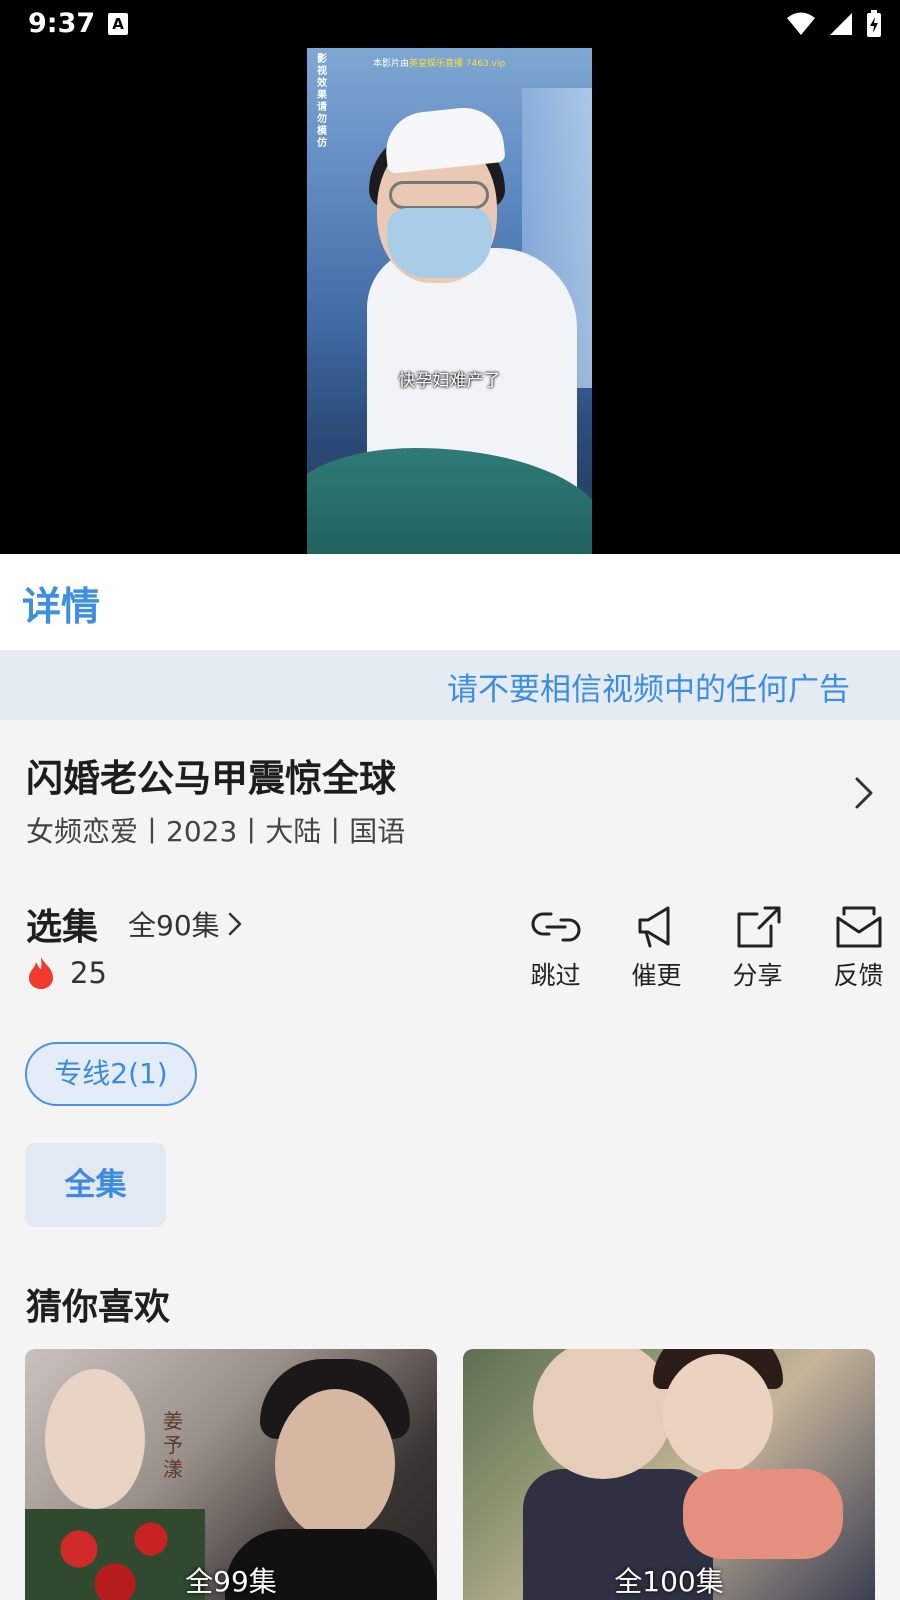 Image resolution: width=900 pixels, height=1600 pixels. What do you see at coordinates (450, 795) in the screenshot?
I see `show-info: 闪婚老公马甲震惊全球 女频恋爱丨2023丨大陆丨国语` at bounding box center [450, 795].